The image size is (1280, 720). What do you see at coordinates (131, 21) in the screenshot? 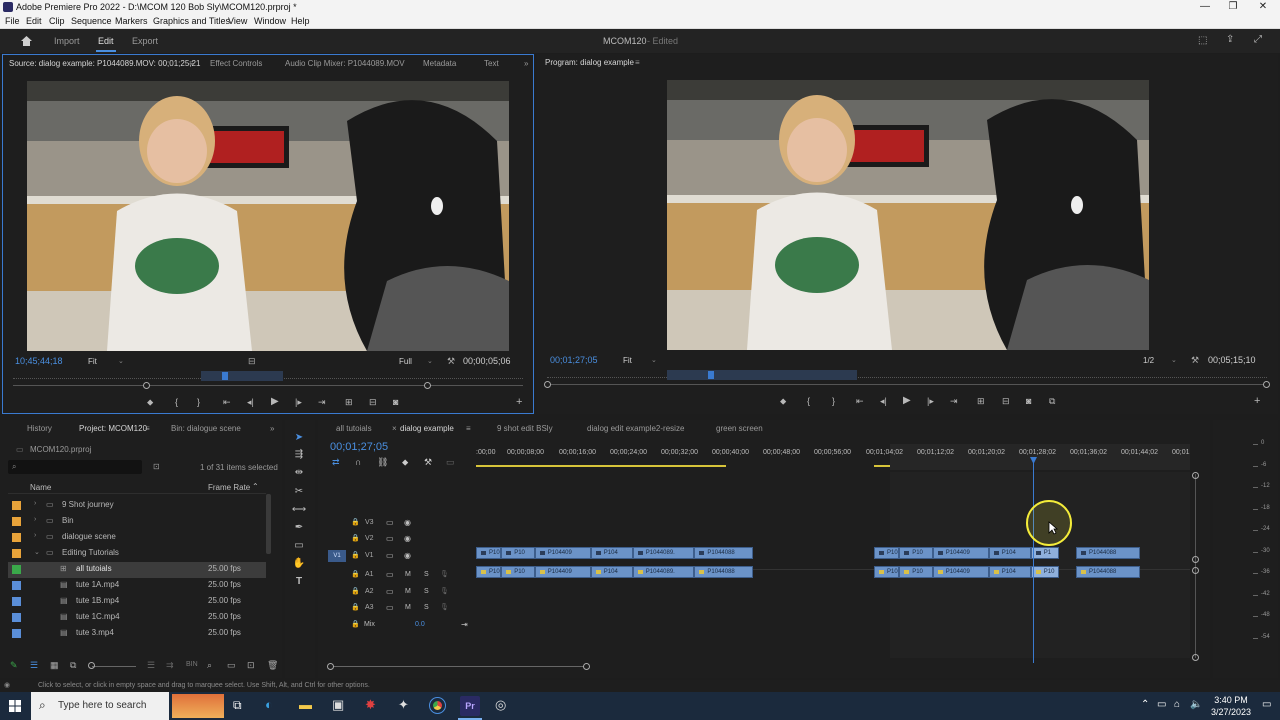
I see `menu-markers: Markers` at bounding box center [131, 21].